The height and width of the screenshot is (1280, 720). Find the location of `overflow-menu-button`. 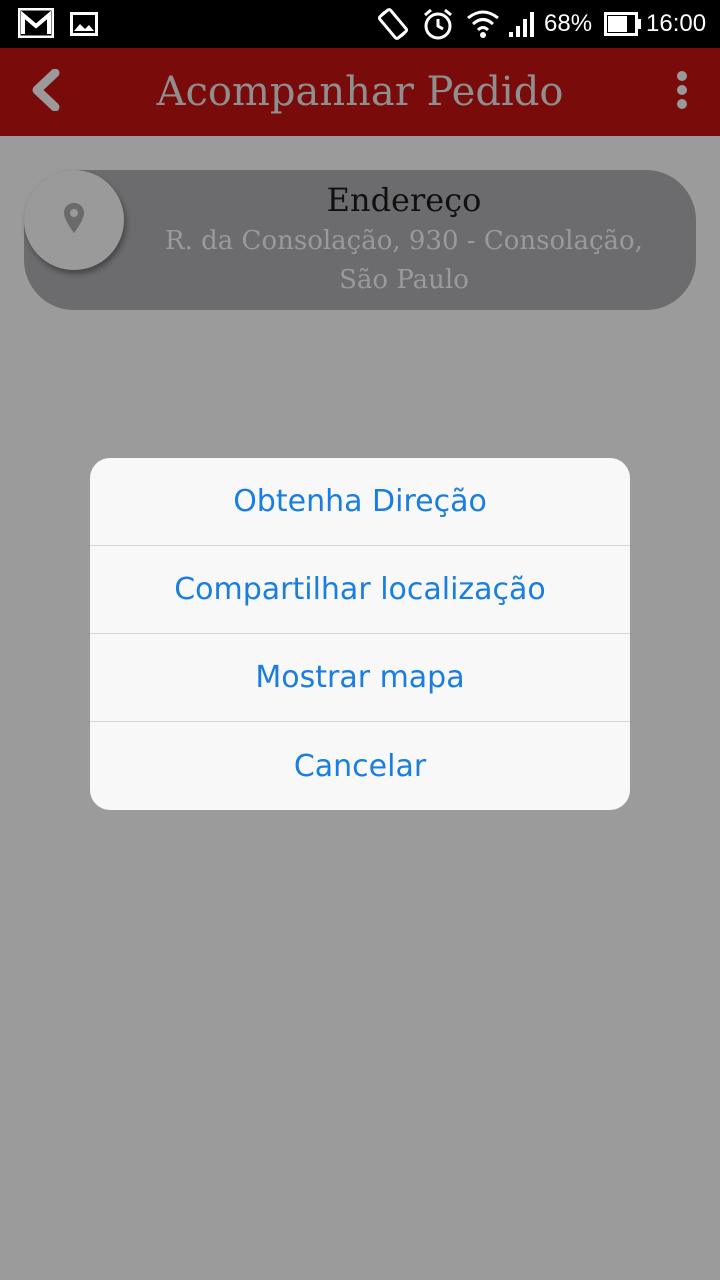

overflow-menu-button is located at coordinates (682, 92).